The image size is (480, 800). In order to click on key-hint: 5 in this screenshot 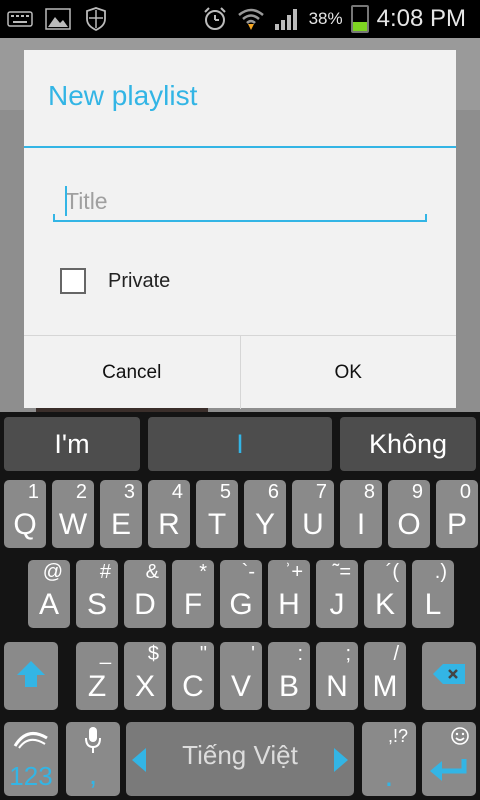, I will do `click(225, 492)`.